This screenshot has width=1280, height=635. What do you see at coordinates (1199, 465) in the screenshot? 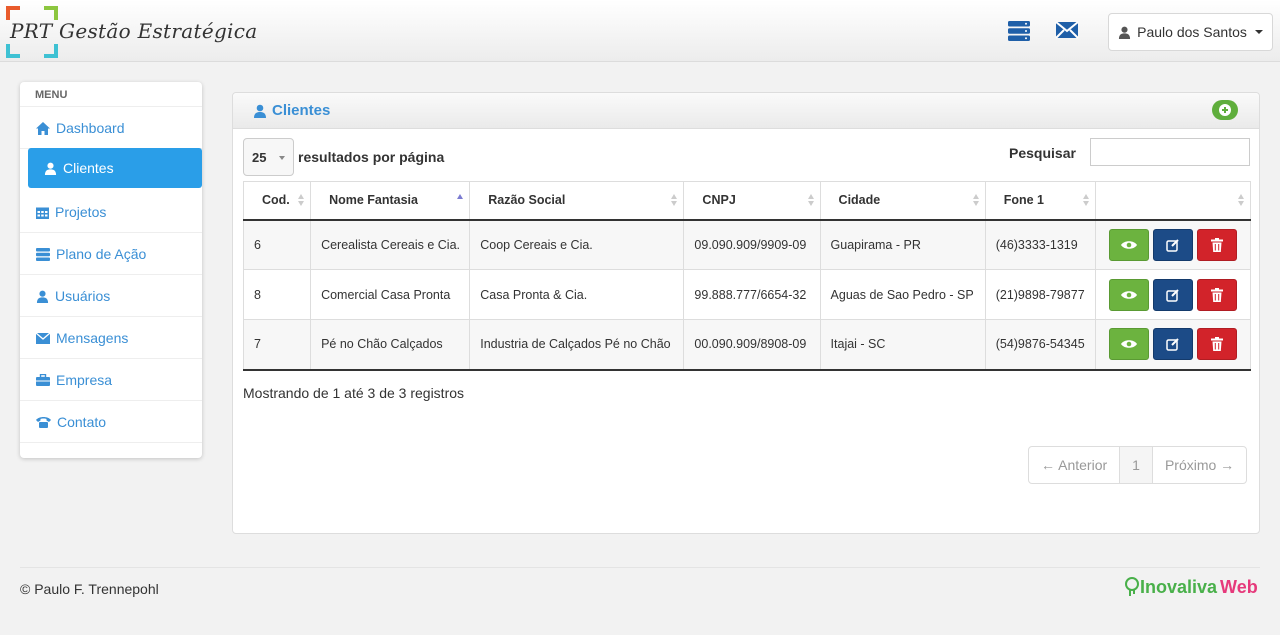
I see `next-page-button: Próximo →` at bounding box center [1199, 465].